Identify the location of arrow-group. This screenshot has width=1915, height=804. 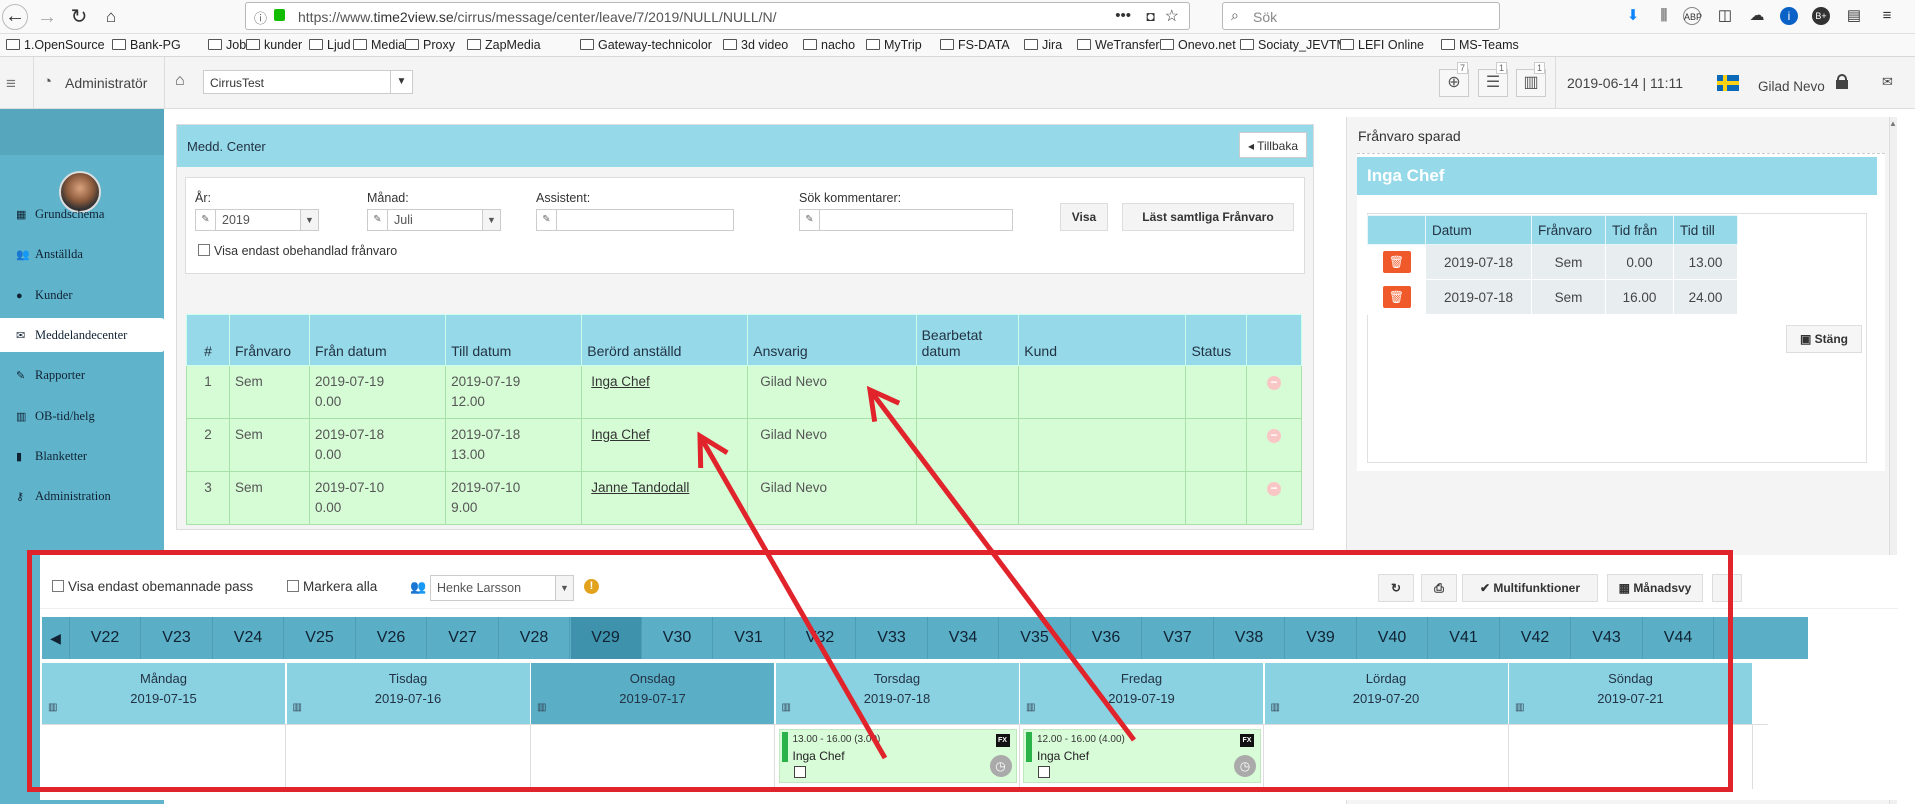
(916, 572).